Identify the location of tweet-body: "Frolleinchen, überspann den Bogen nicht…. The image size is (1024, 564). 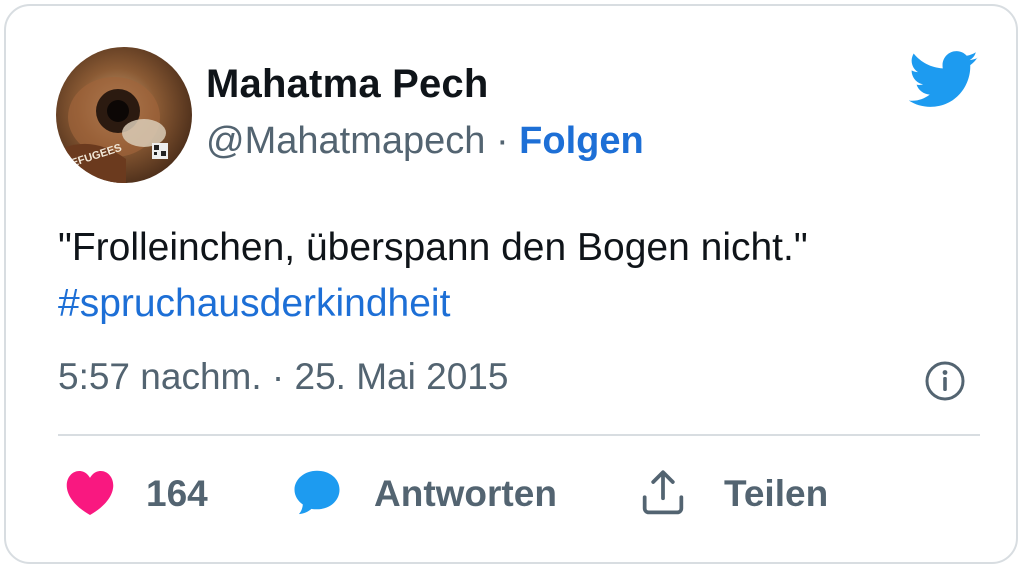
(433, 276).